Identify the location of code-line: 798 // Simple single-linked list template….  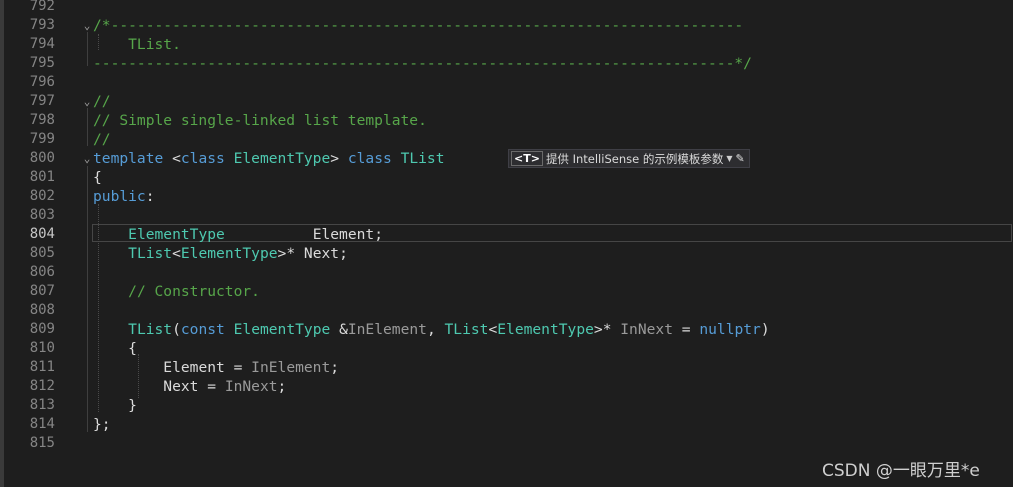
(506, 120).